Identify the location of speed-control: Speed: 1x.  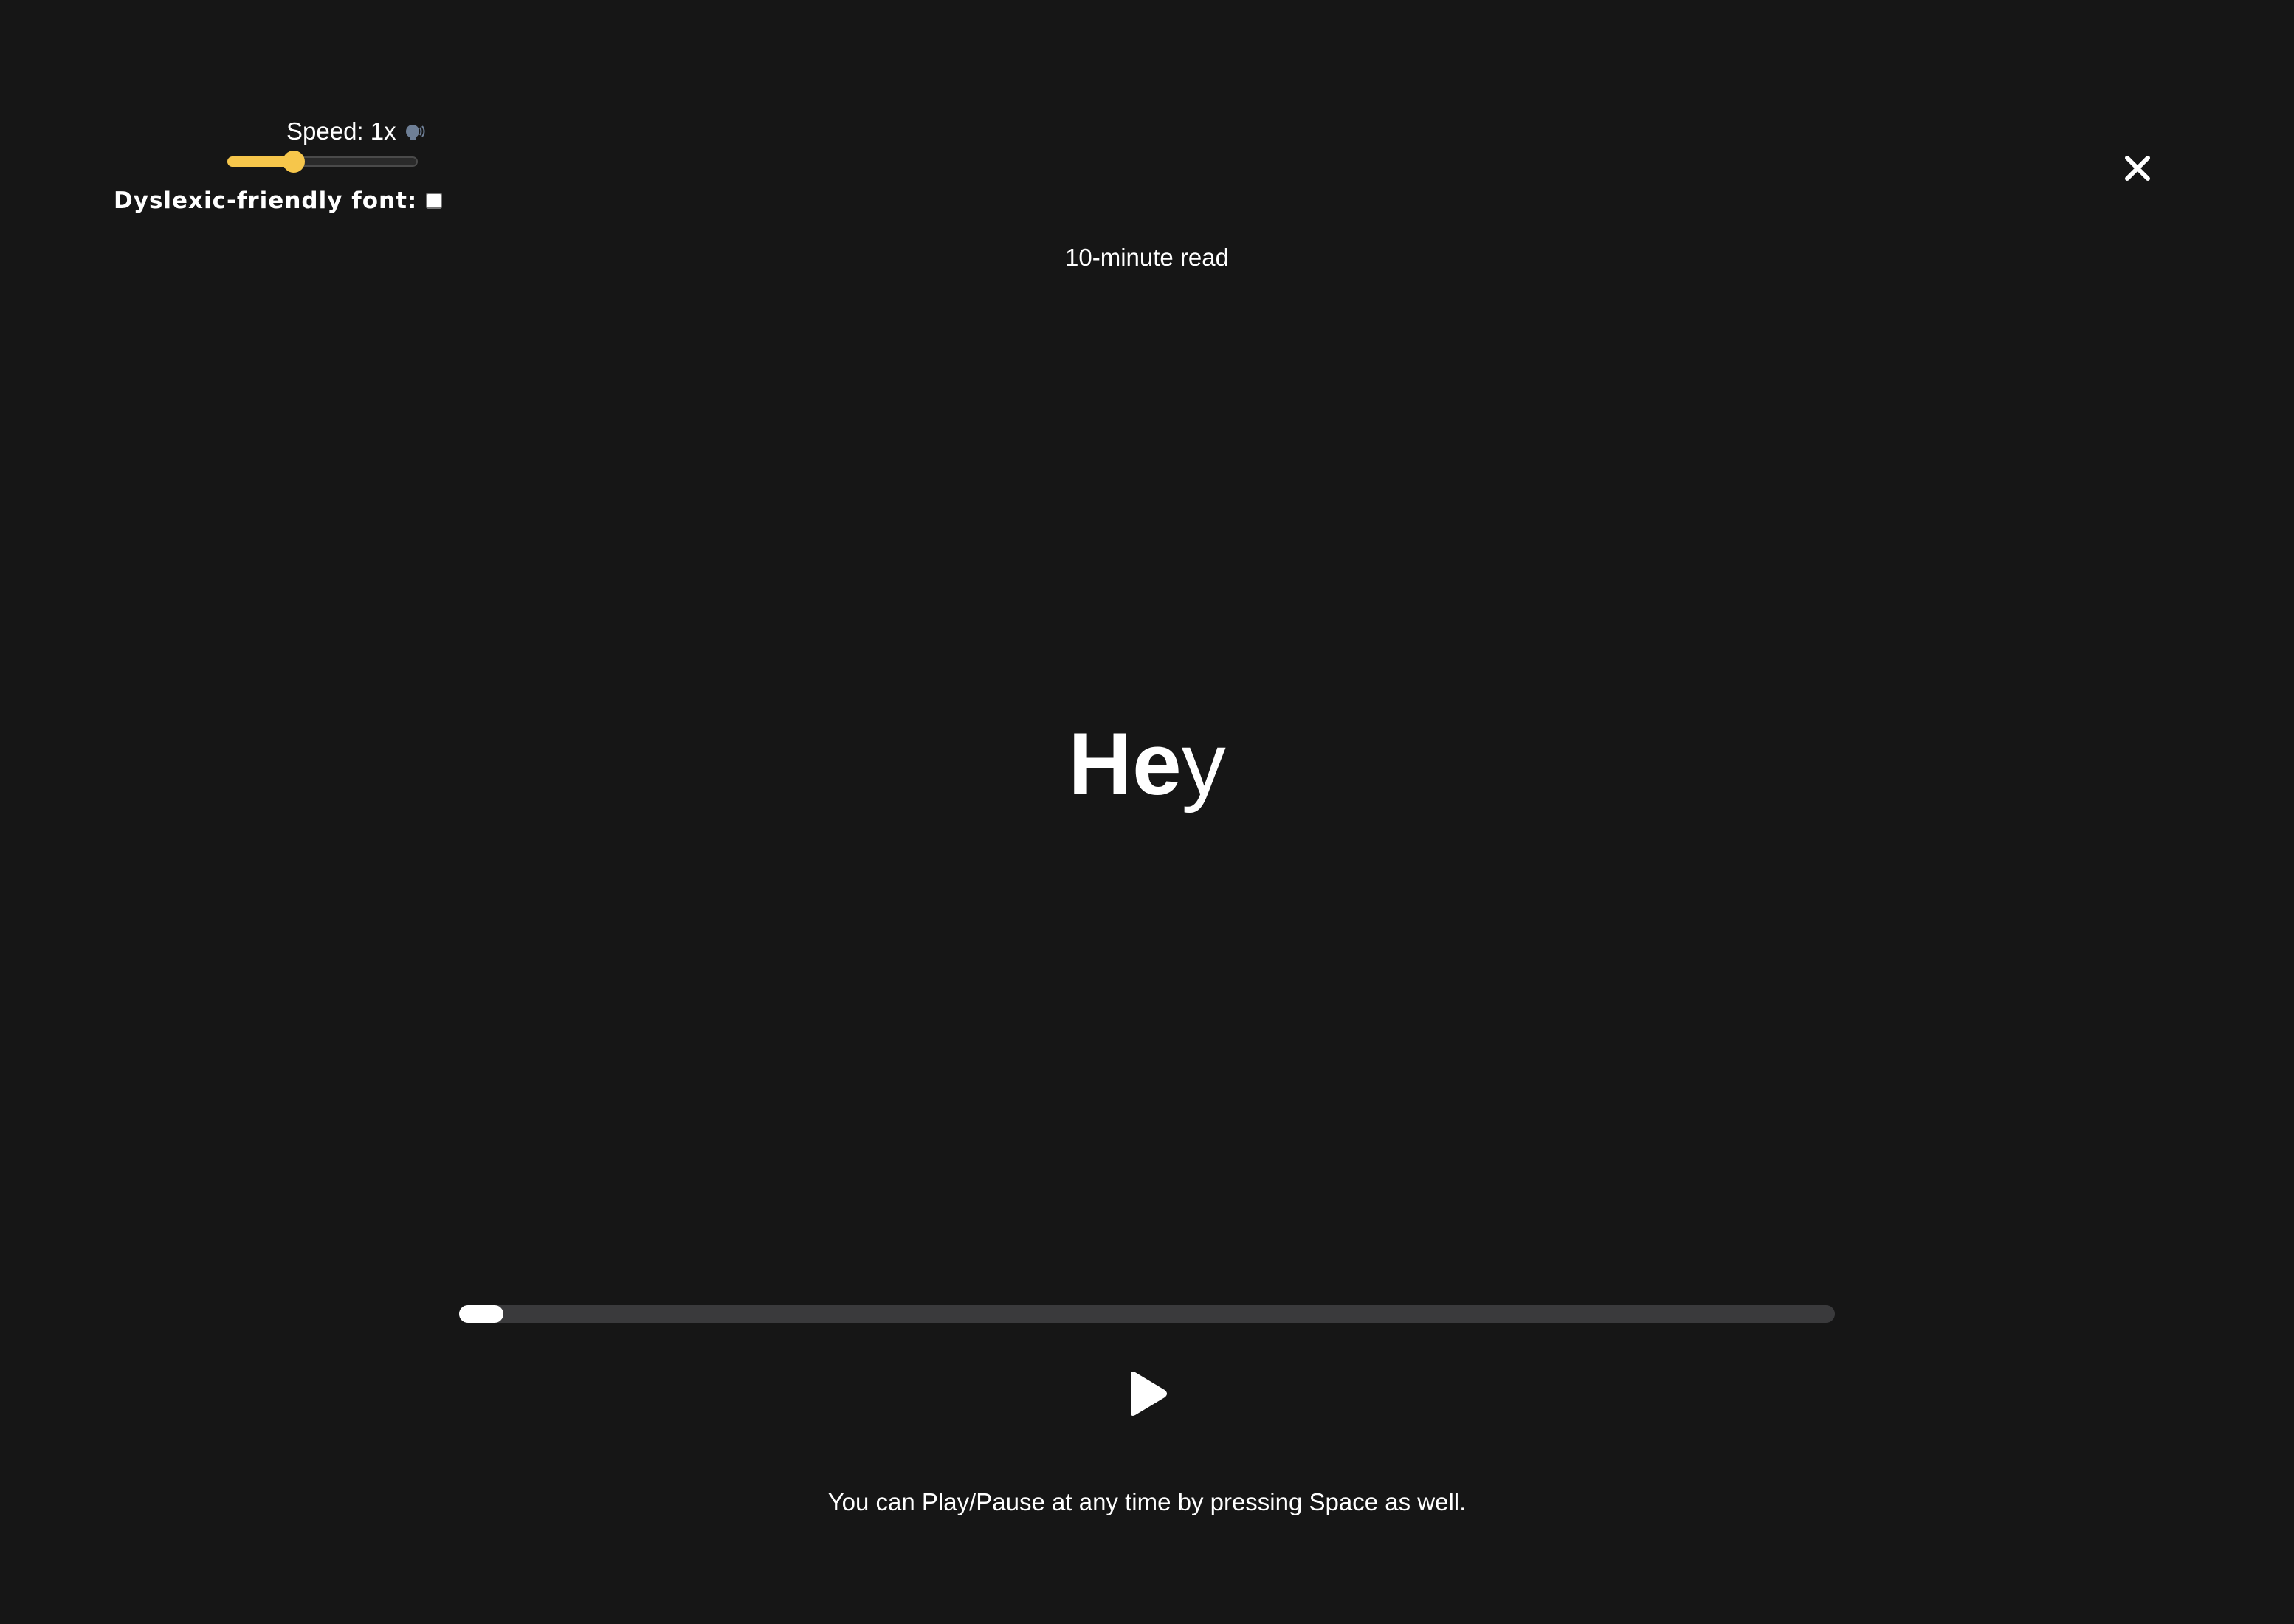
(356, 131).